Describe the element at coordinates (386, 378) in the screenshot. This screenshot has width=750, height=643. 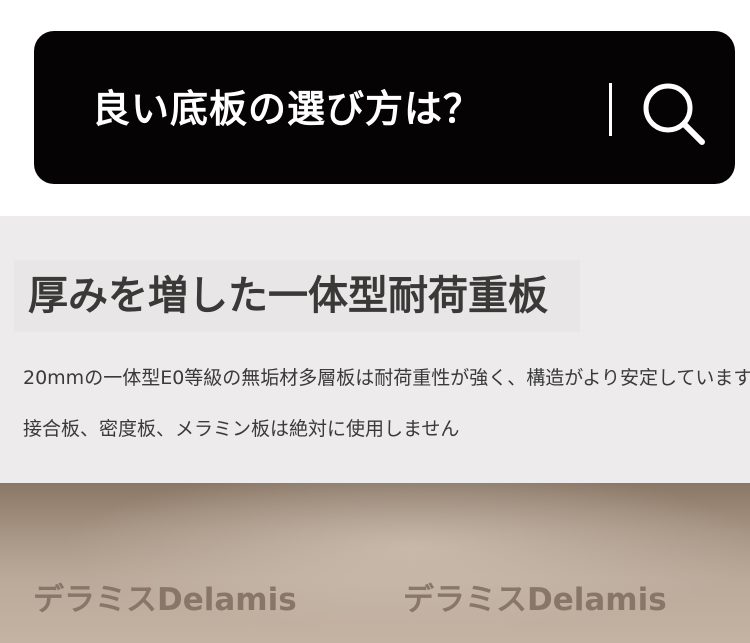
I see `feature-description-line-1: 20mmの一体型E0等級の無垢材多層板は耐荷重性が強く、構造がより安定しています` at that location.